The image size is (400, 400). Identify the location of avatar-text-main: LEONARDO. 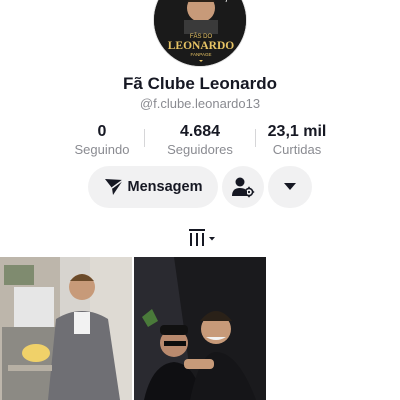
(201, 46).